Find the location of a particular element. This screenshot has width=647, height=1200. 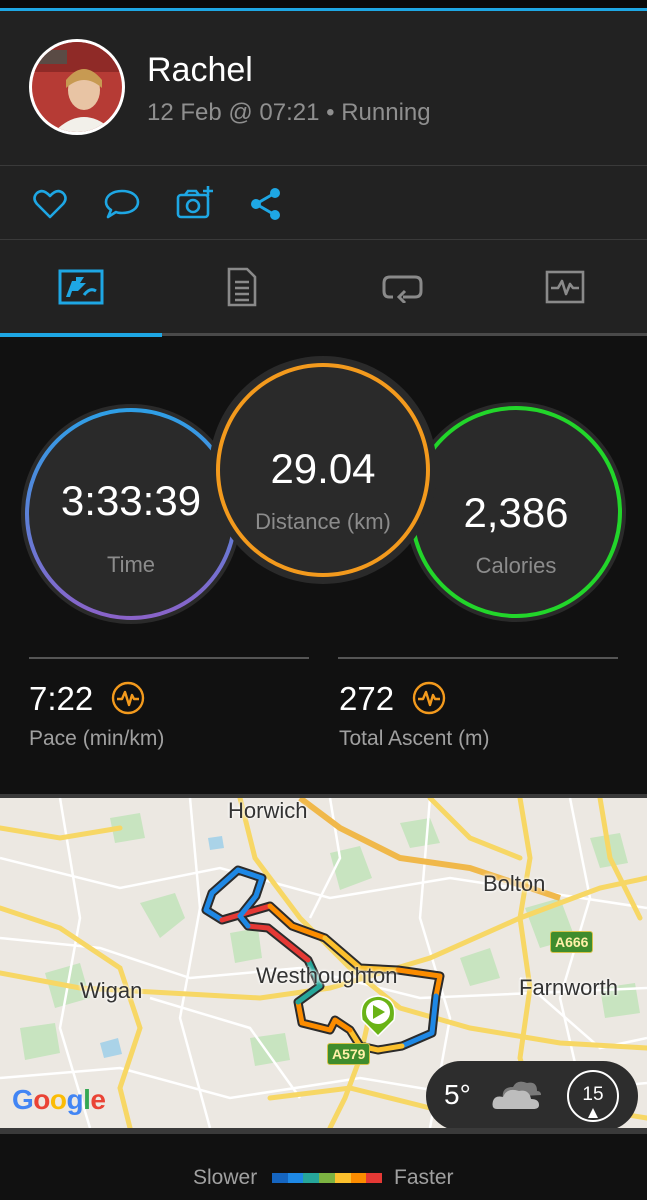

overview-icon is located at coordinates (80, 286).